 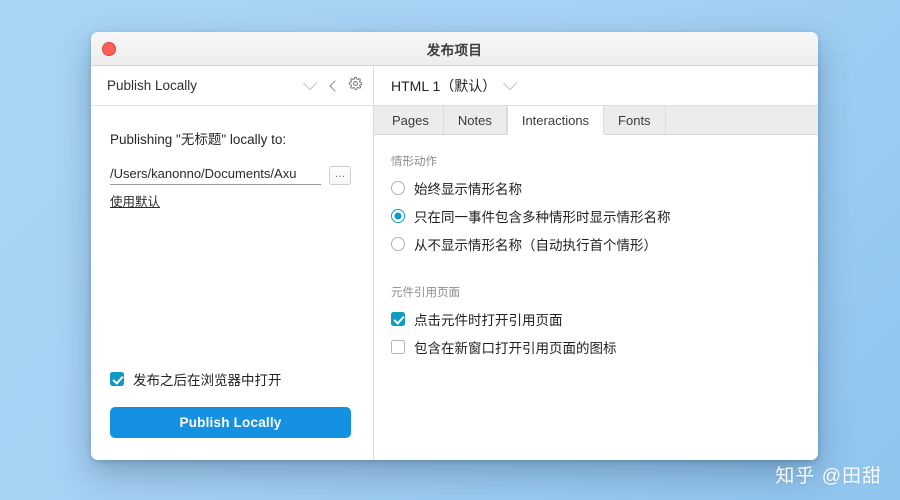 What do you see at coordinates (741, 120) in the screenshot?
I see `tabbar-filler` at bounding box center [741, 120].